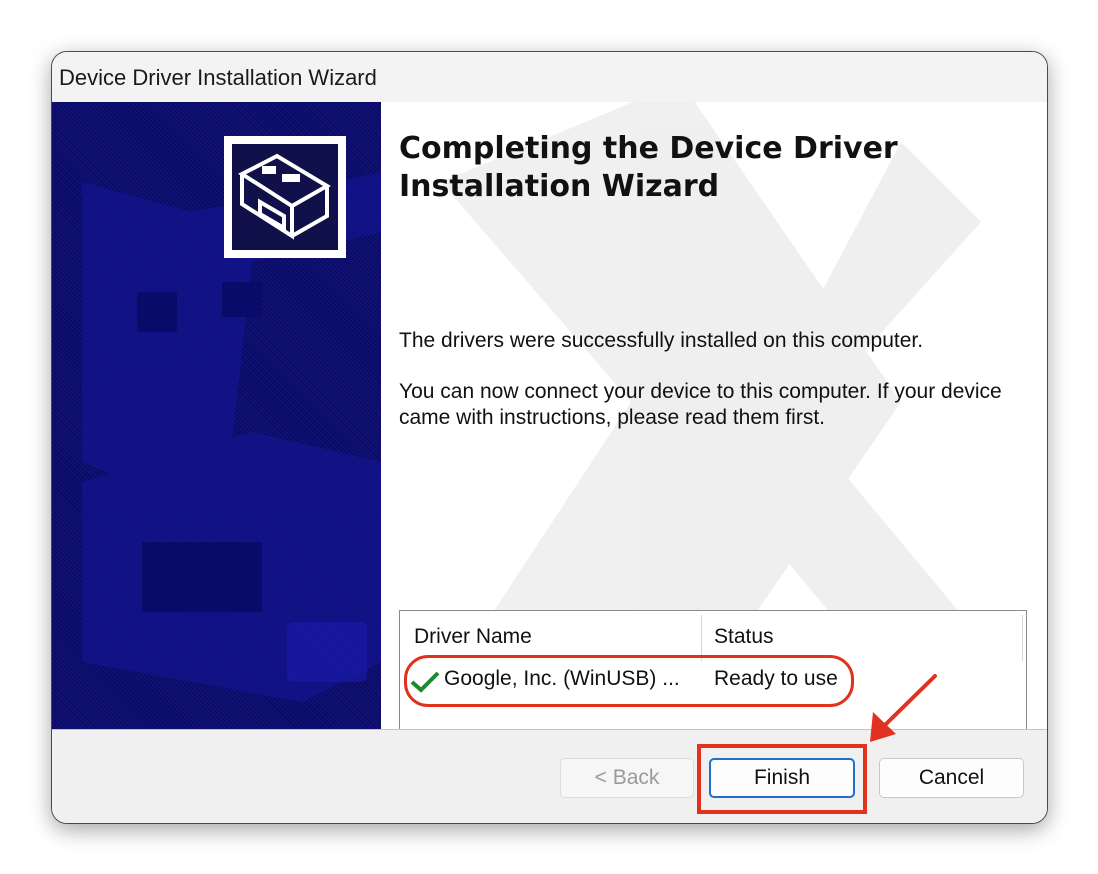 Image resolution: width=1098 pixels, height=874 pixels. I want to click on back-button: < Back, so click(627, 778).